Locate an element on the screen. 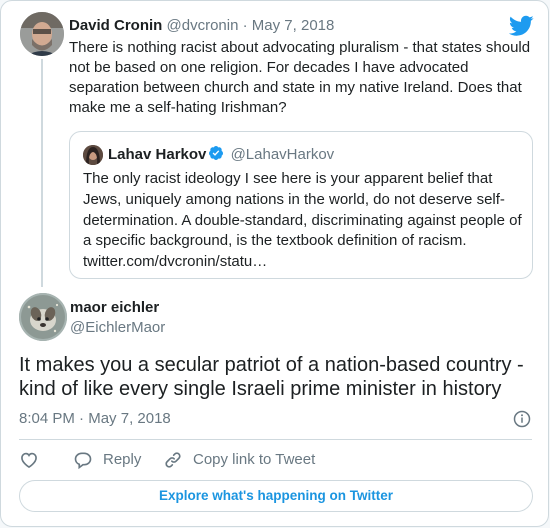  quoted-tweet-header: Lahav Harkov @LahavHarkov is located at coordinates (221, 155).